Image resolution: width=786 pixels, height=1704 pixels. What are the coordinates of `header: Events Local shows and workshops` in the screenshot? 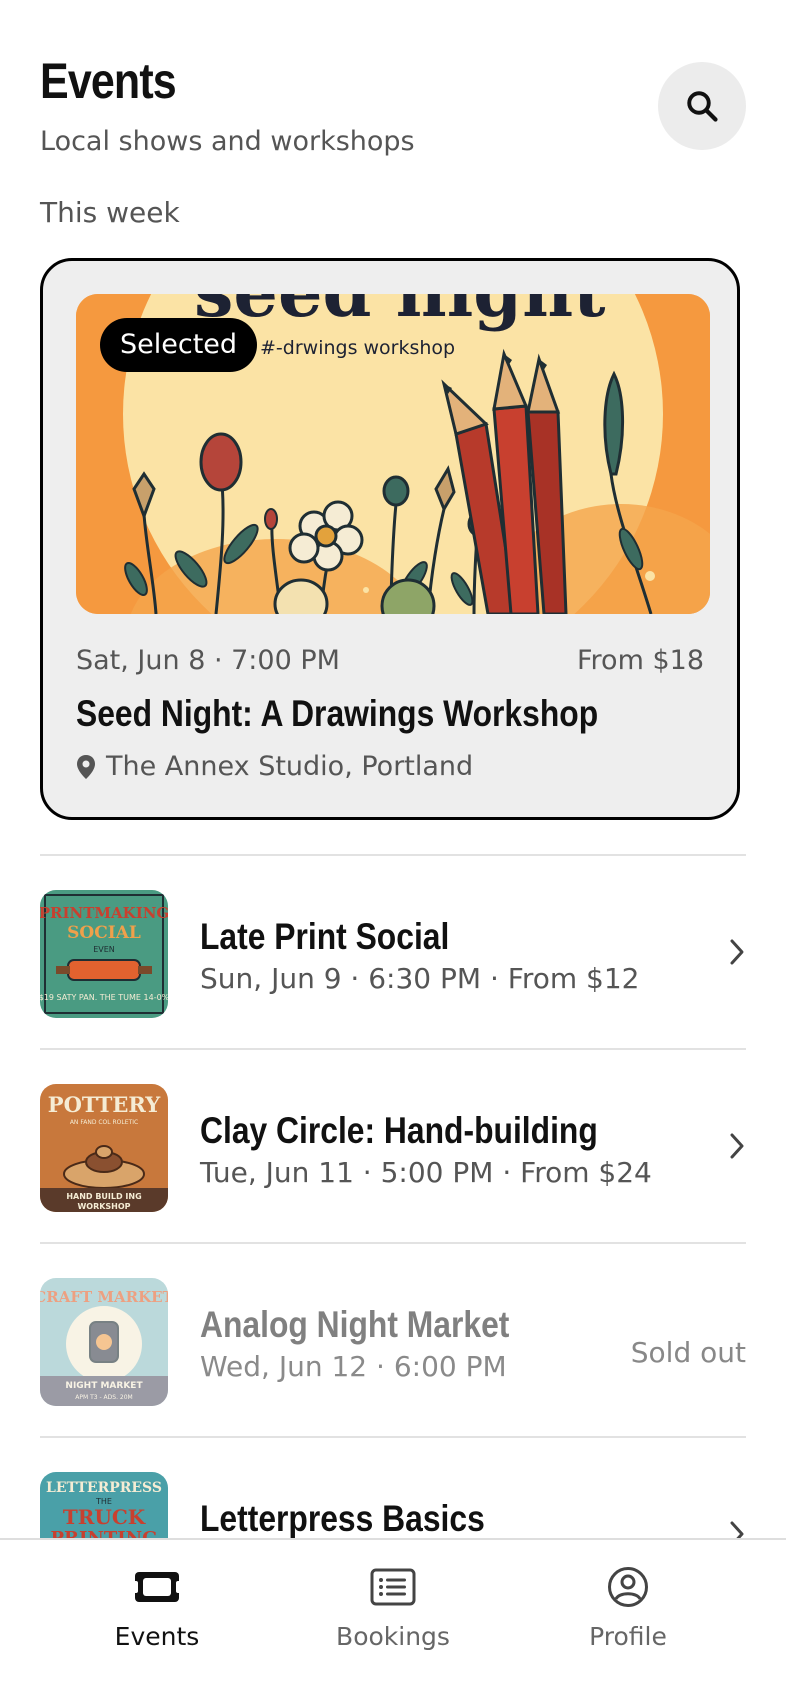 It's located at (393, 107).